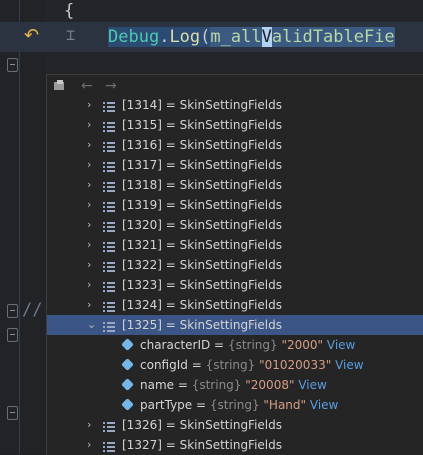  I want to click on code-text: Debug.Log(m_allValidTableFie, so click(251, 37).